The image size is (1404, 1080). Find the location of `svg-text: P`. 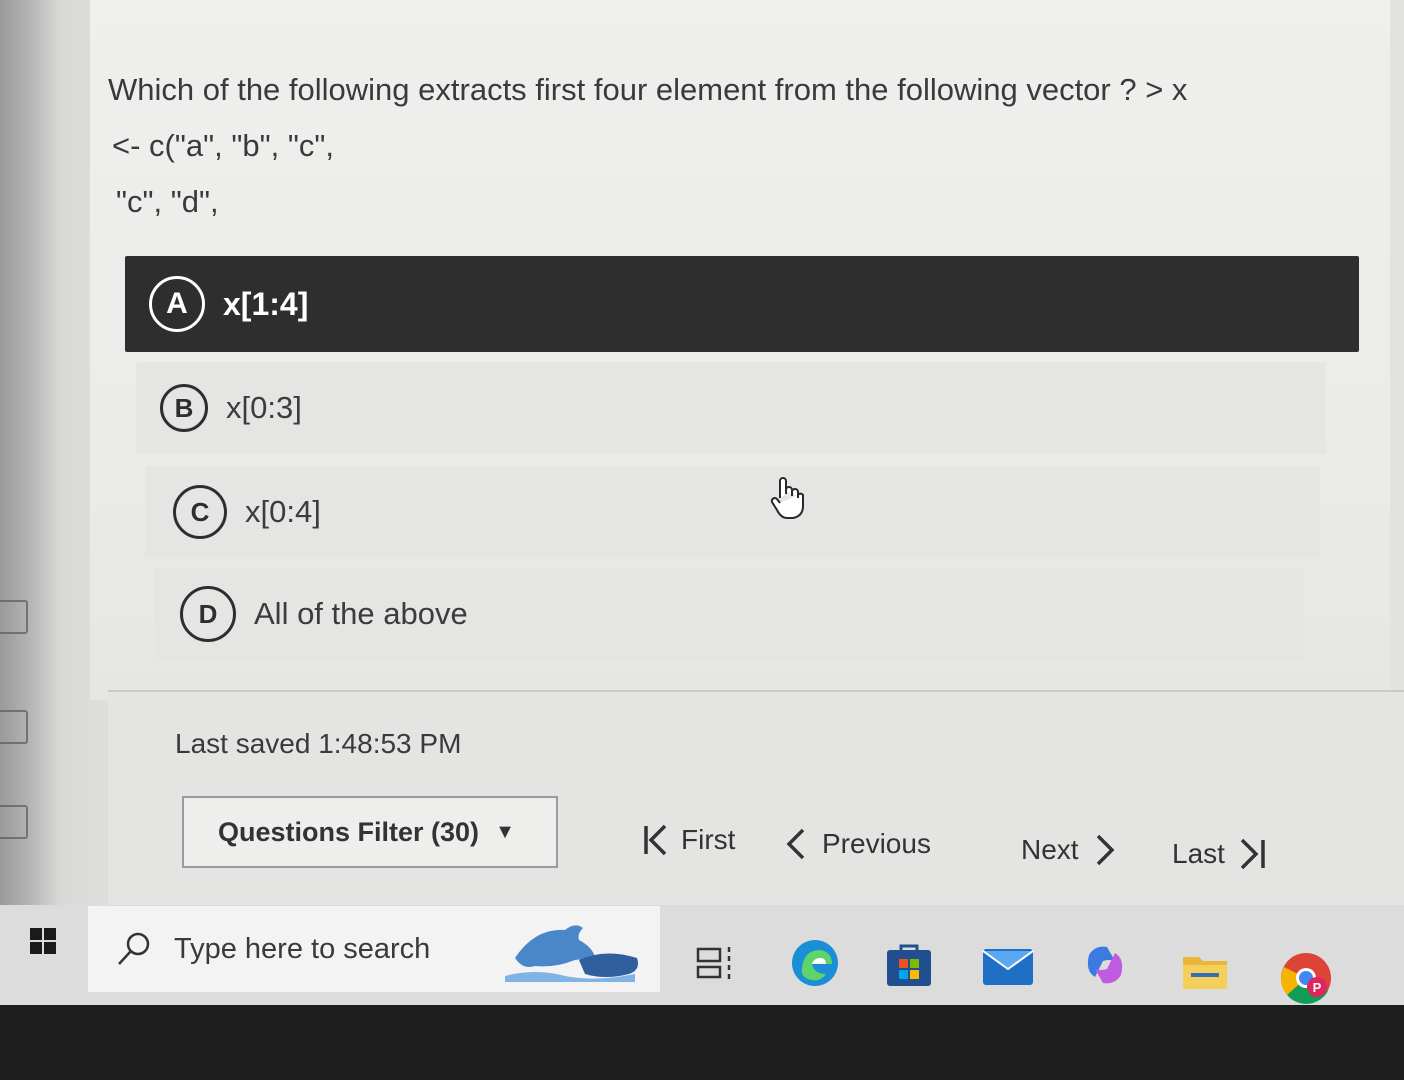

svg-text: P is located at coordinates (1317, 987).